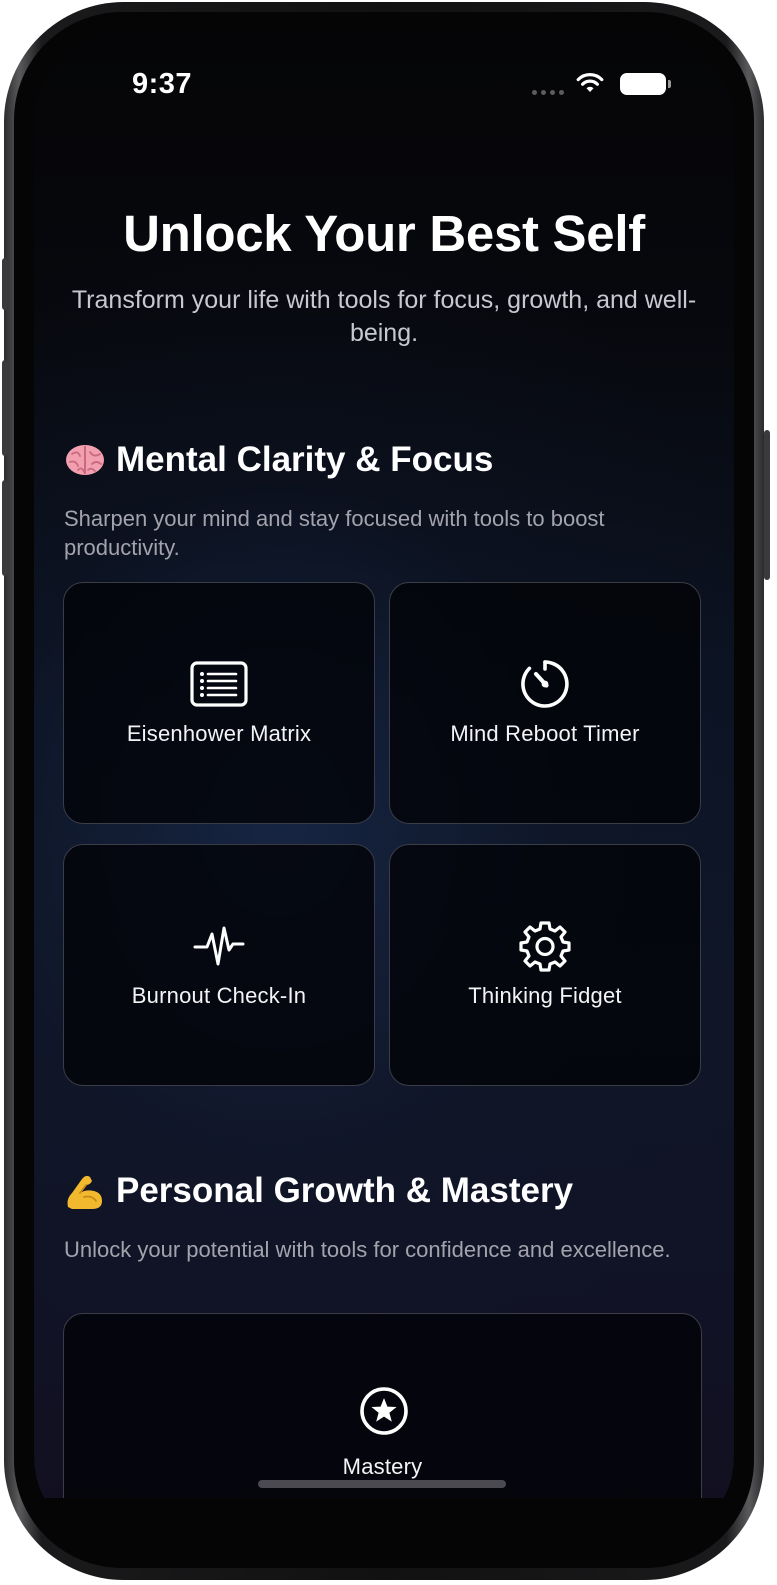  I want to click on gear-icon, so click(545, 946).